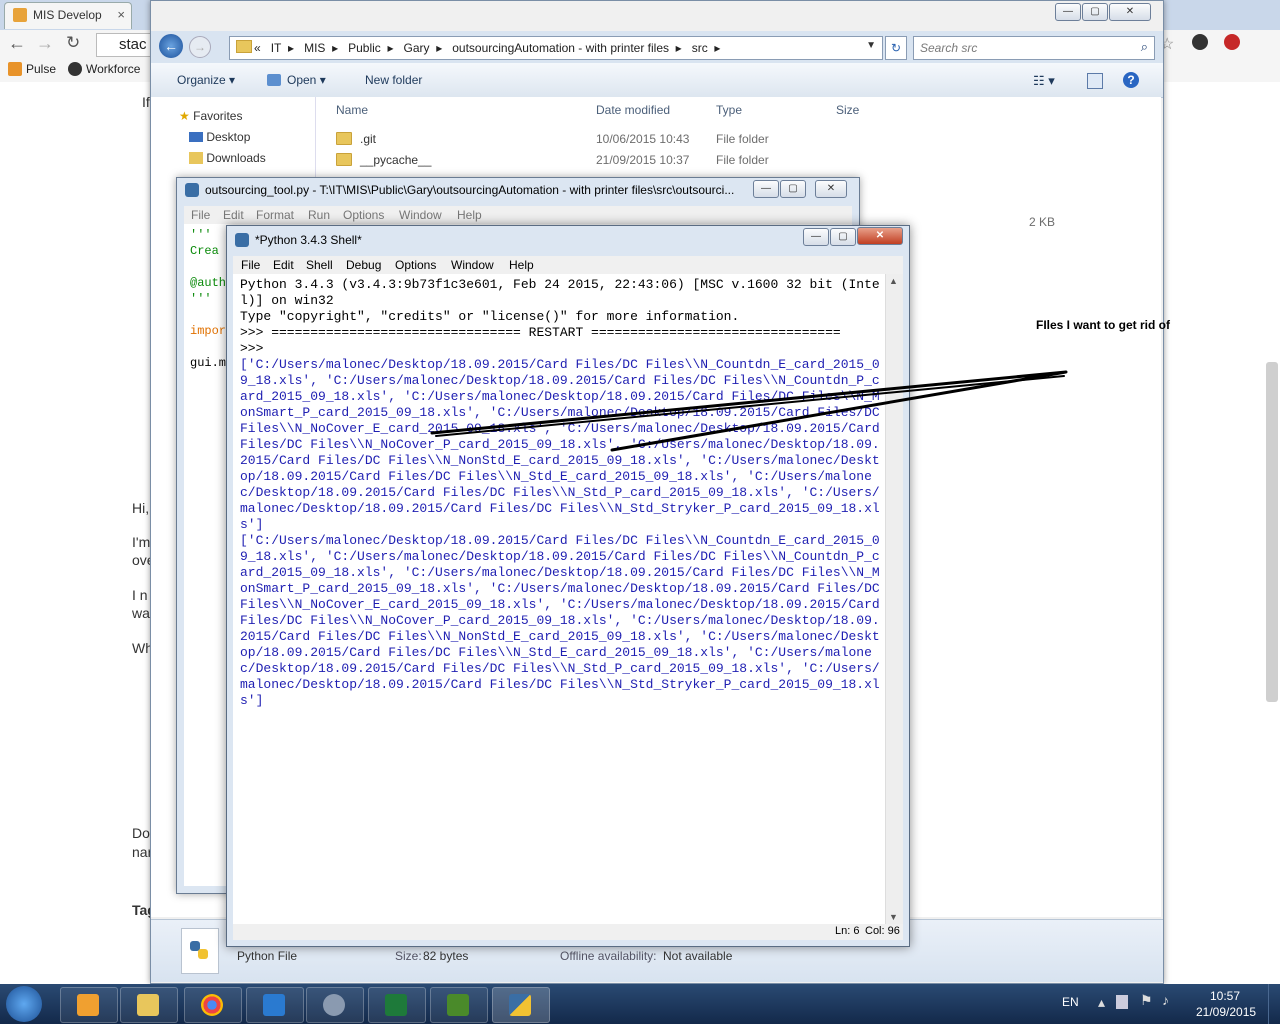 The image size is (1280, 1024). What do you see at coordinates (184, 116) in the screenshot?
I see `star-icon: ★` at bounding box center [184, 116].